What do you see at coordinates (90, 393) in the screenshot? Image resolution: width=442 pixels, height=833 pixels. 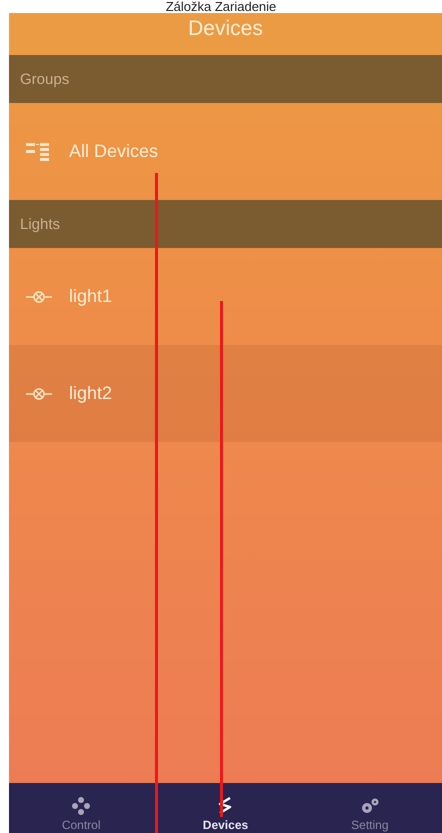 I see `device-label: light2` at bounding box center [90, 393].